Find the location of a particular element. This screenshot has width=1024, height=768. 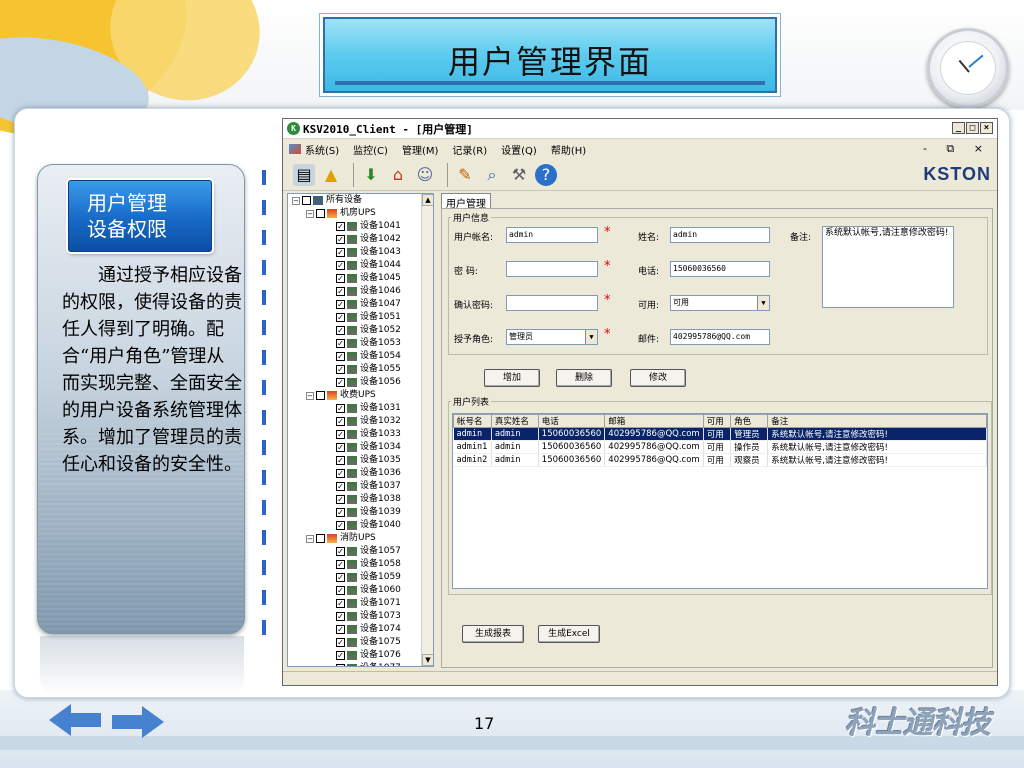

generate-report-button: 生成报表 is located at coordinates (493, 634).